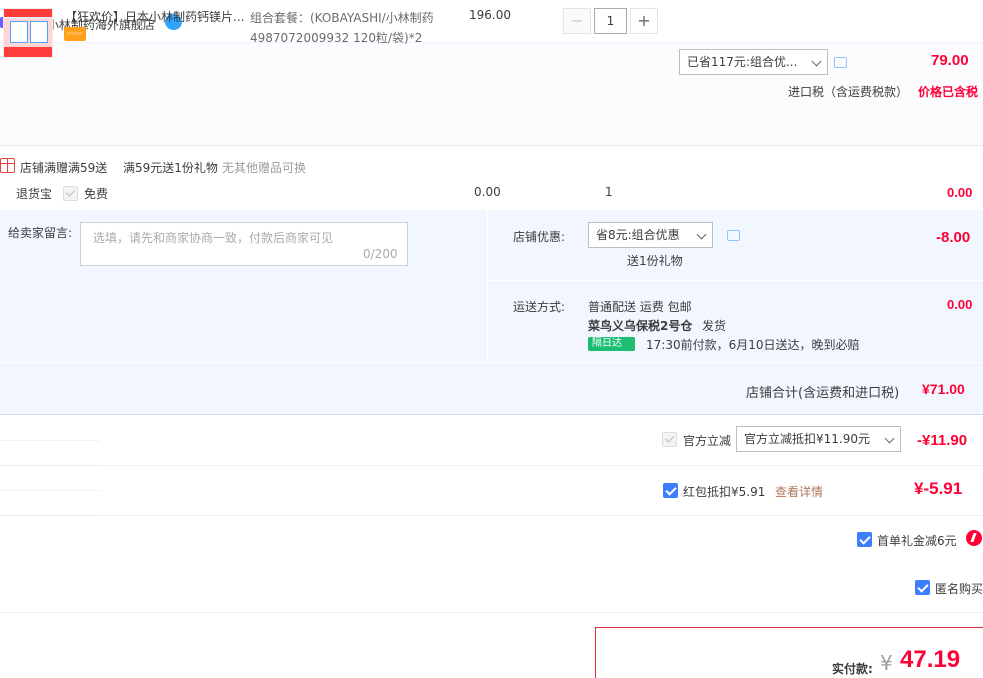  Describe the element at coordinates (950, 60) in the screenshot. I see `item-total: 79.00` at that location.